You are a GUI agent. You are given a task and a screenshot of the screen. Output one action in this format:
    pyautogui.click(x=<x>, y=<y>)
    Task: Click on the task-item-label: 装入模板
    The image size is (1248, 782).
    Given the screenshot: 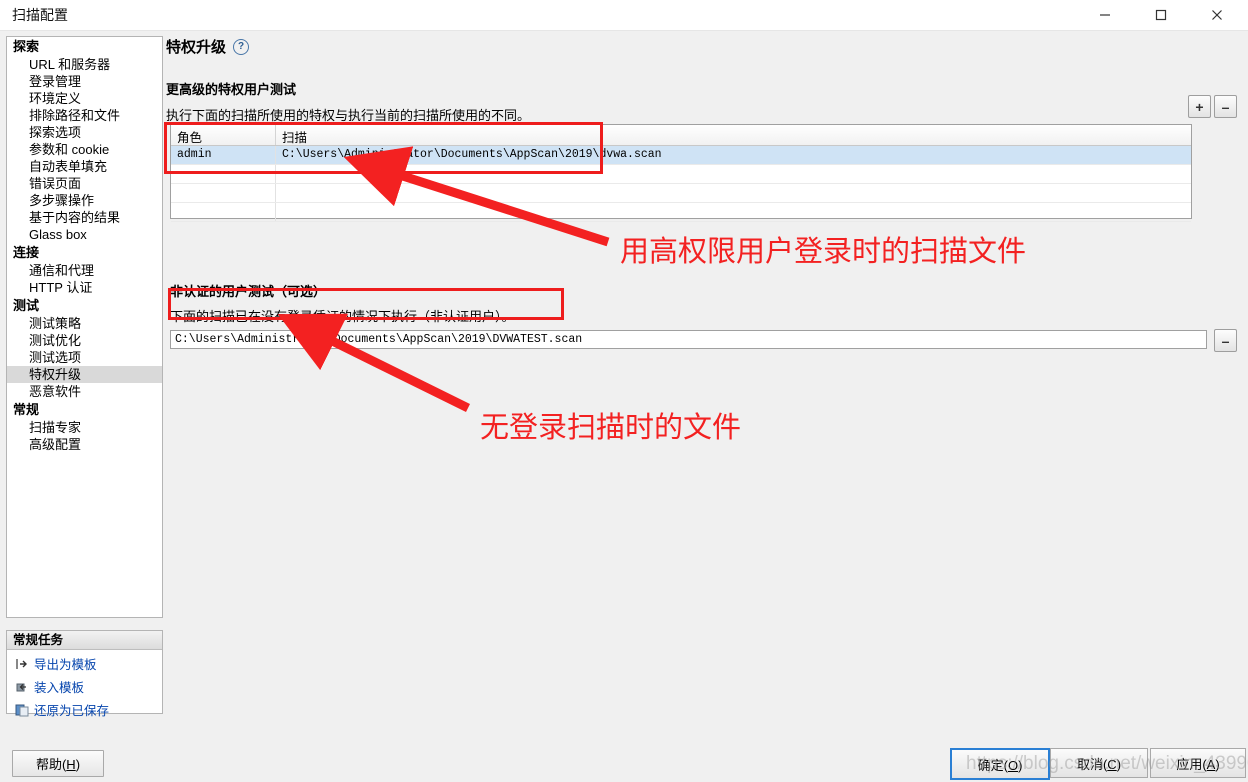 What is the action you would take?
    pyautogui.click(x=59, y=688)
    